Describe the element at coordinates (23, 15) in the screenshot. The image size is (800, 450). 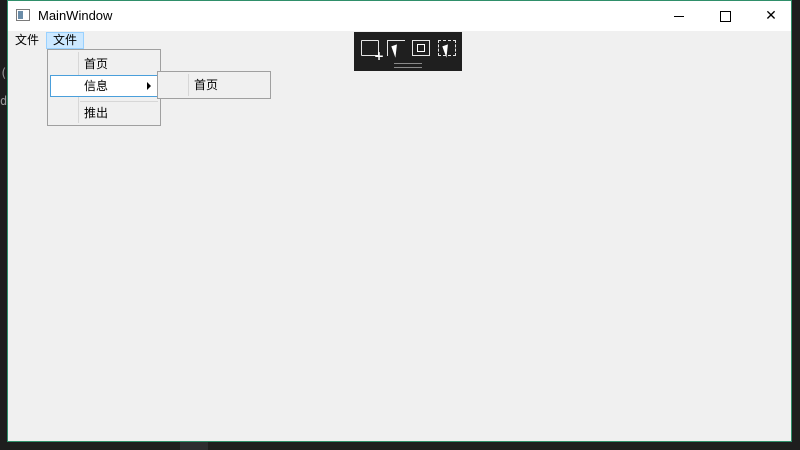
I see `app-window-icon` at that location.